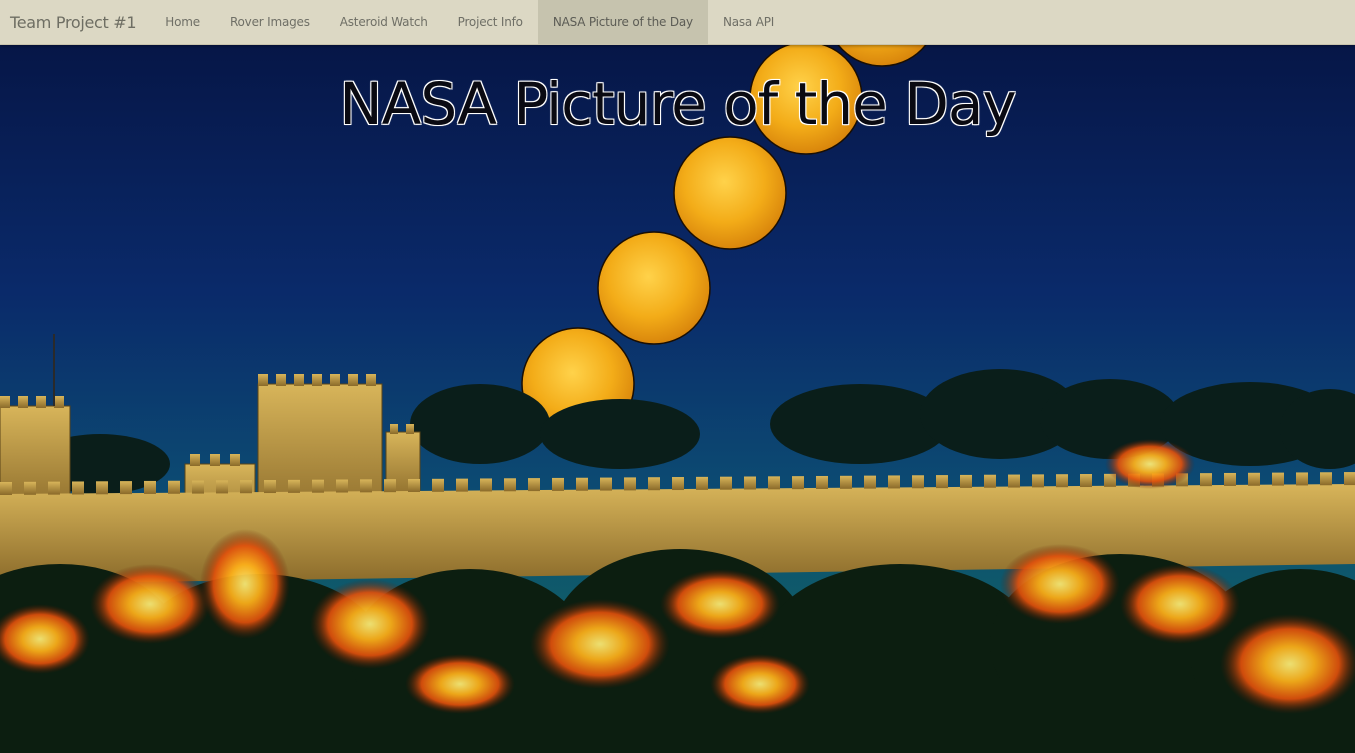 The width and height of the screenshot is (1355, 753). Describe the element at coordinates (182, 22) in the screenshot. I see `nav-item-home: Home` at that location.